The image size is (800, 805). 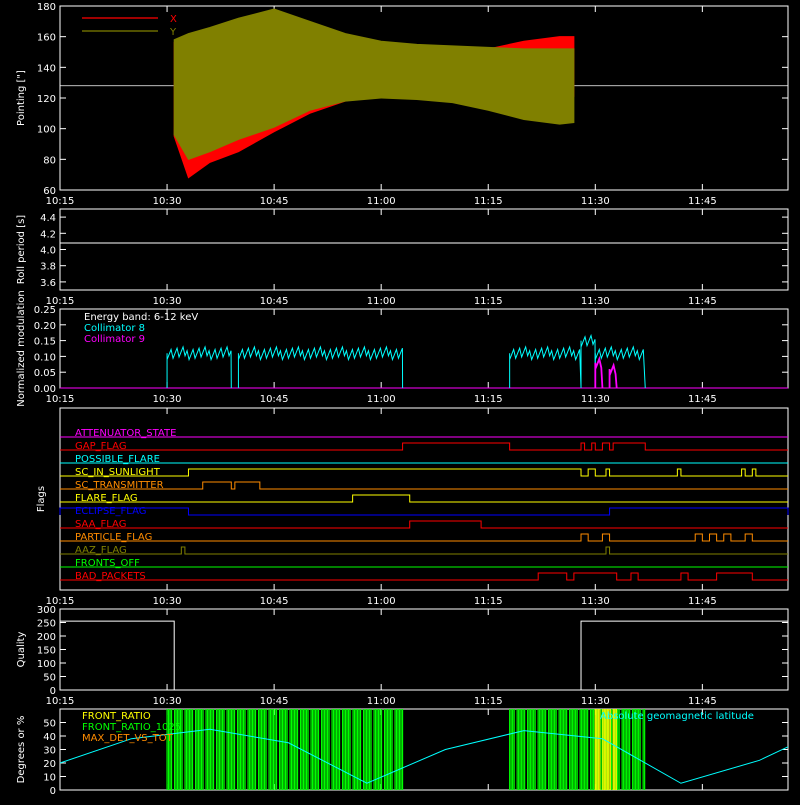 What do you see at coordinates (46, 624) in the screenshot?
I see `y-tick-label: 250` at bounding box center [46, 624].